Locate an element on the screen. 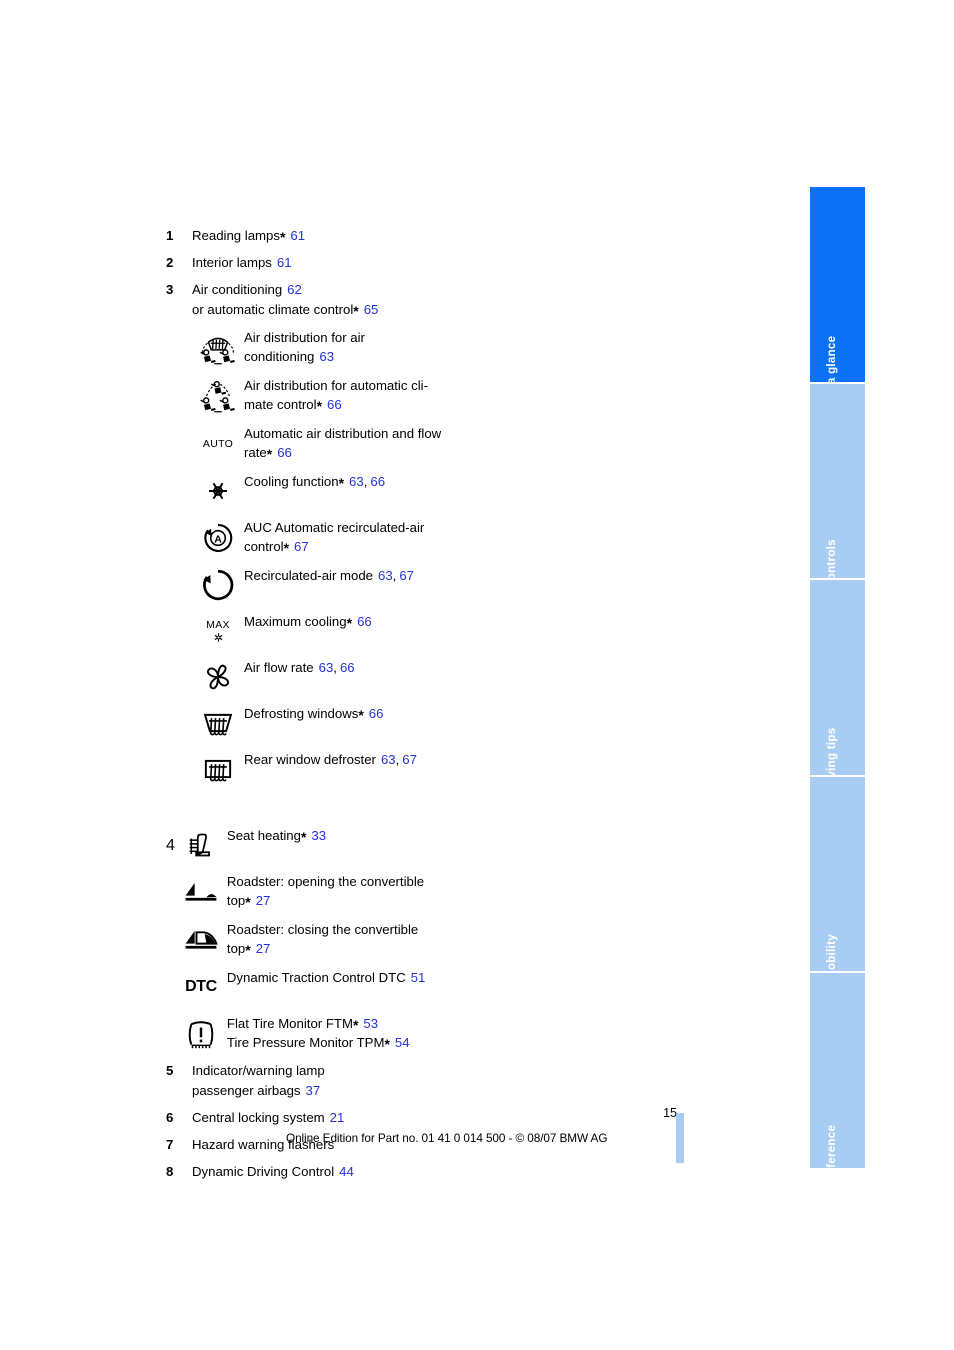 The height and width of the screenshot is (1350, 954). icon-entry-label: Air distribution for automatic cli- is located at coordinates (336, 385).